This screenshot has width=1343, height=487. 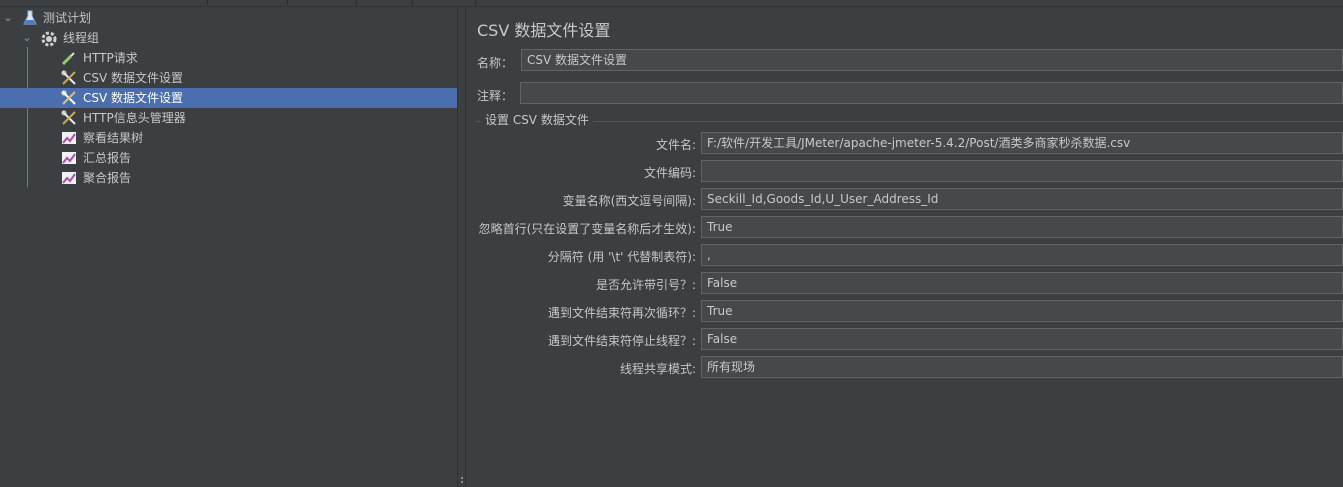 I want to click on tree-item-label: HTTP请求, so click(x=110, y=58).